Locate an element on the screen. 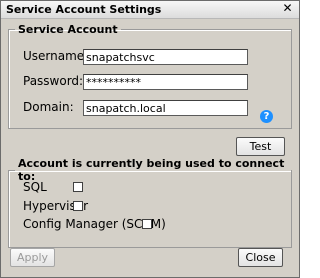 The width and height of the screenshot is (320, 278). sql-checkbox is located at coordinates (78, 187).